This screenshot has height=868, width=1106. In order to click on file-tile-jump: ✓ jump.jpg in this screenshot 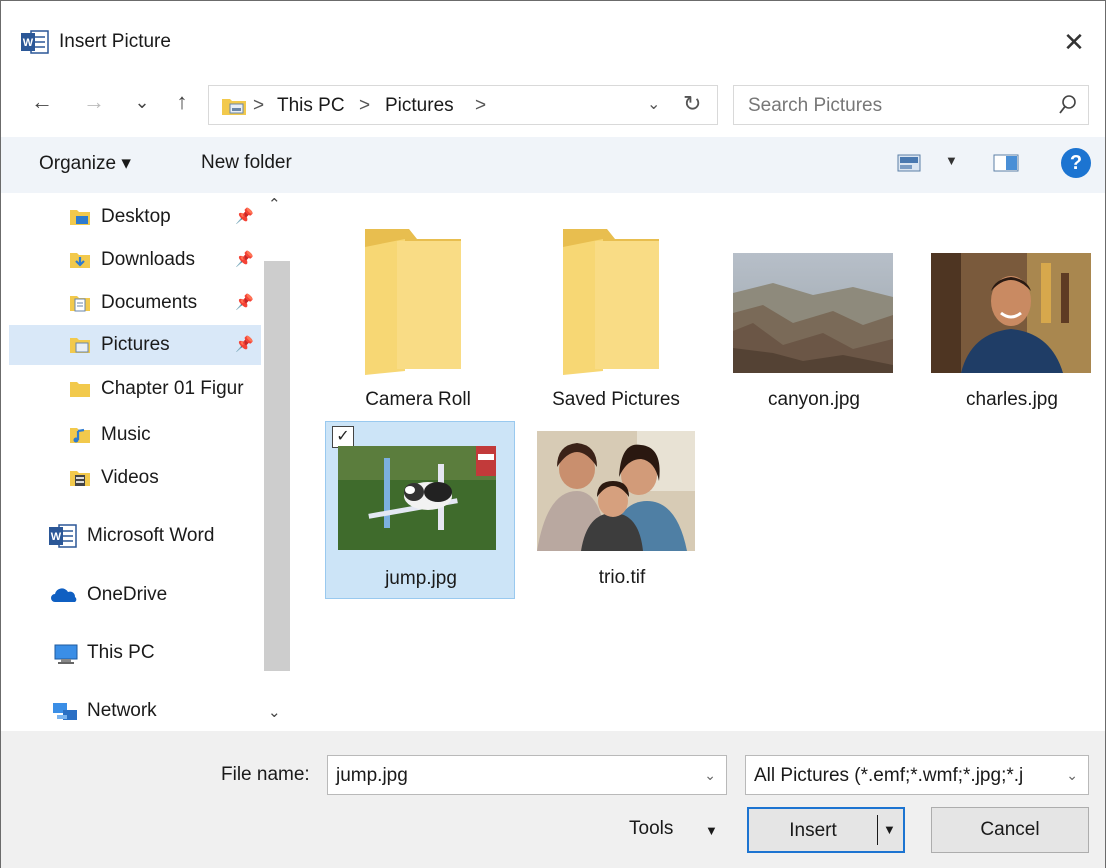, I will do `click(420, 510)`.